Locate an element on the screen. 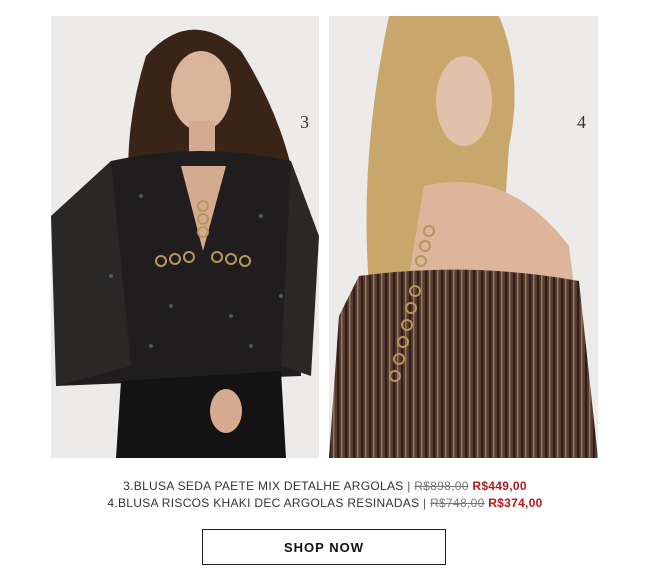  shop-now-button: SHOP NOW is located at coordinates (324, 547).